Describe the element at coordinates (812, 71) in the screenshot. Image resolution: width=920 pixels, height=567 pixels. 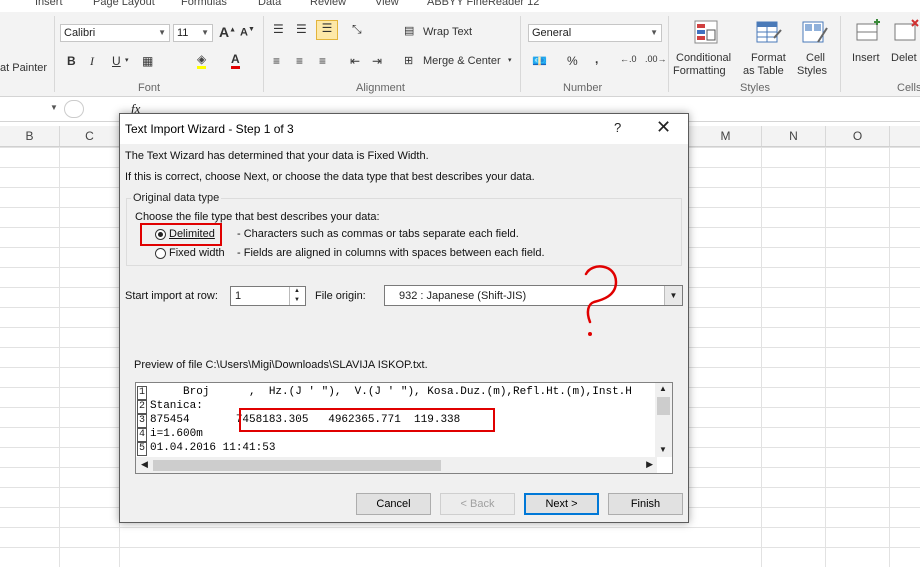
I see `cell-styles-label-2: Styles` at that location.